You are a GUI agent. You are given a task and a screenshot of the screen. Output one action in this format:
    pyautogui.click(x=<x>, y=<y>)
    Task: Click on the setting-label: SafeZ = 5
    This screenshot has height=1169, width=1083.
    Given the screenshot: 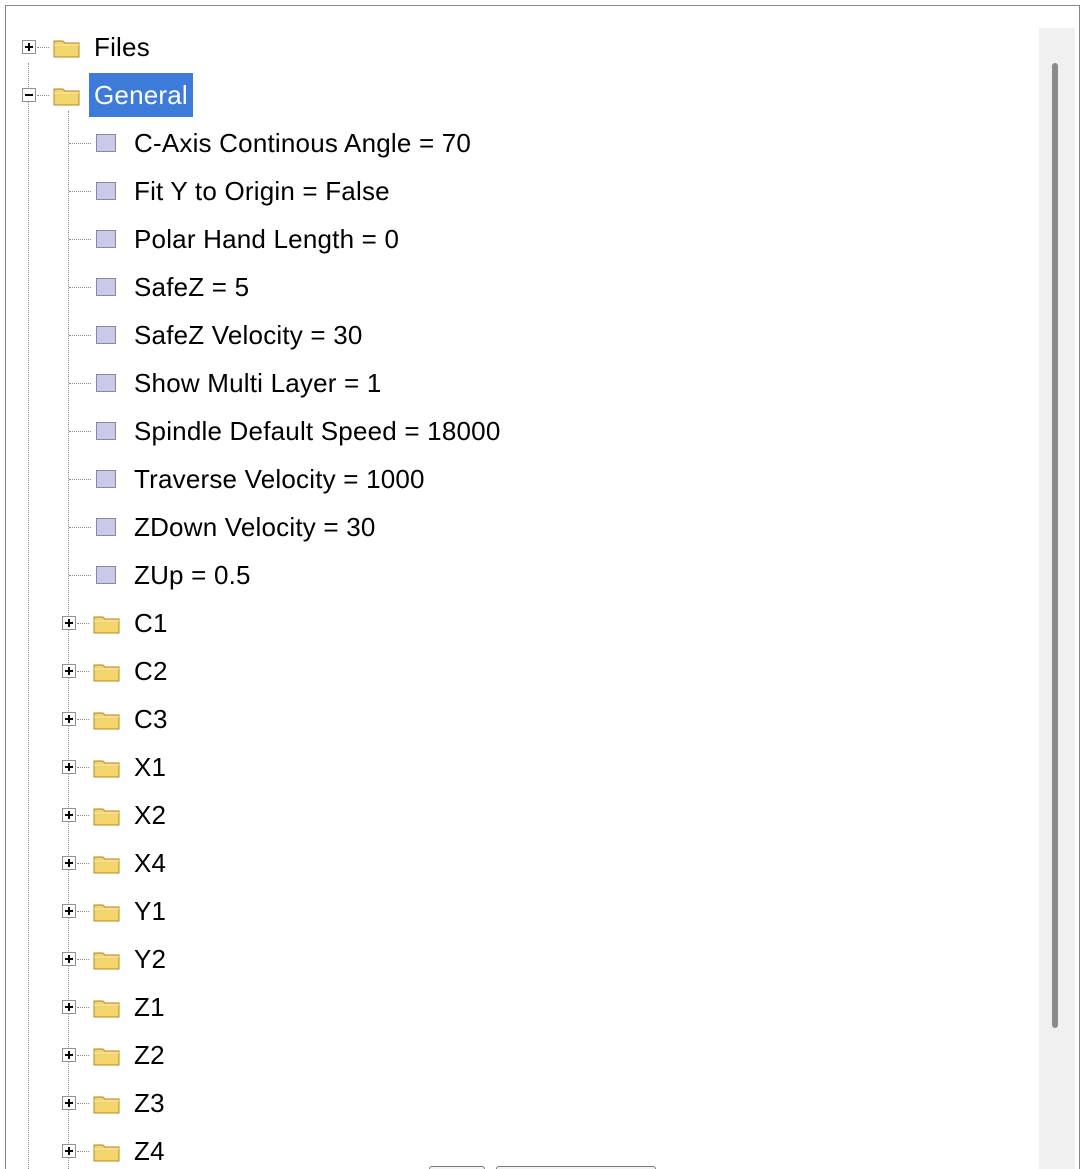 What is the action you would take?
    pyautogui.click(x=192, y=287)
    